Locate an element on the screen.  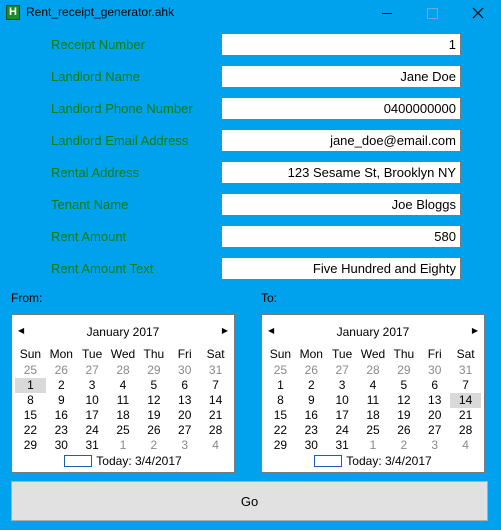
tenant-name-field: Joe Bloggs is located at coordinates (341, 204).